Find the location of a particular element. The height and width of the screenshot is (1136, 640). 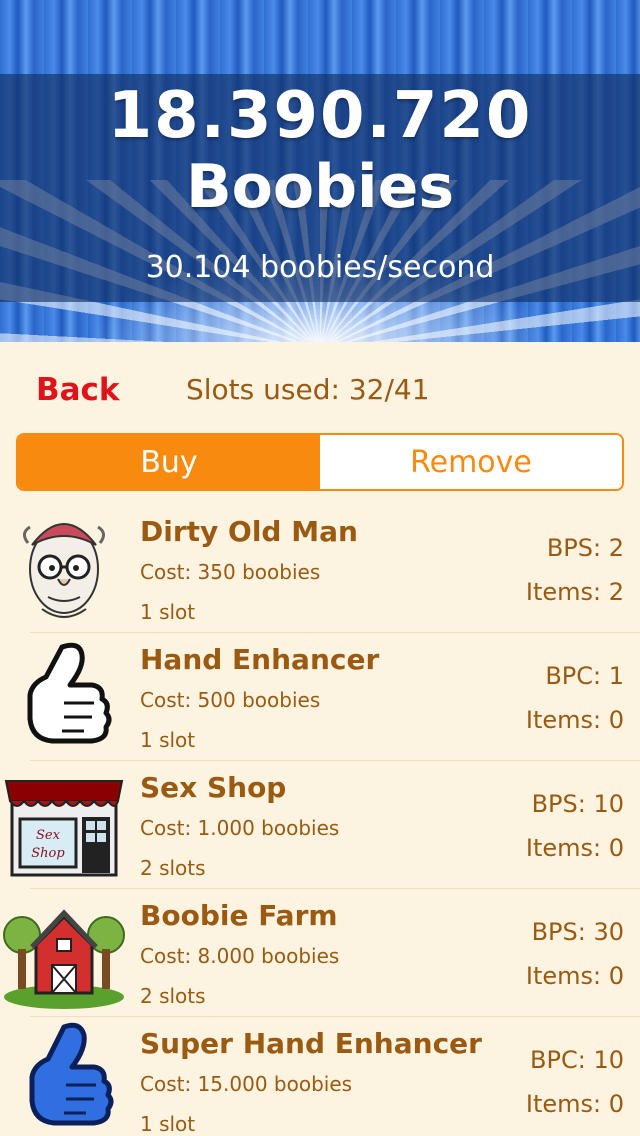

back-button: Back is located at coordinates (78, 390).